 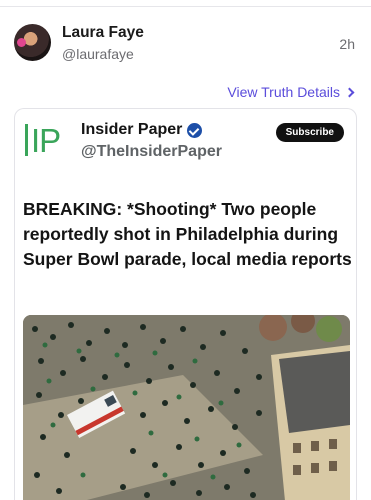 What do you see at coordinates (151, 152) in the screenshot?
I see `source-handle: @TheInsiderPaper` at bounding box center [151, 152].